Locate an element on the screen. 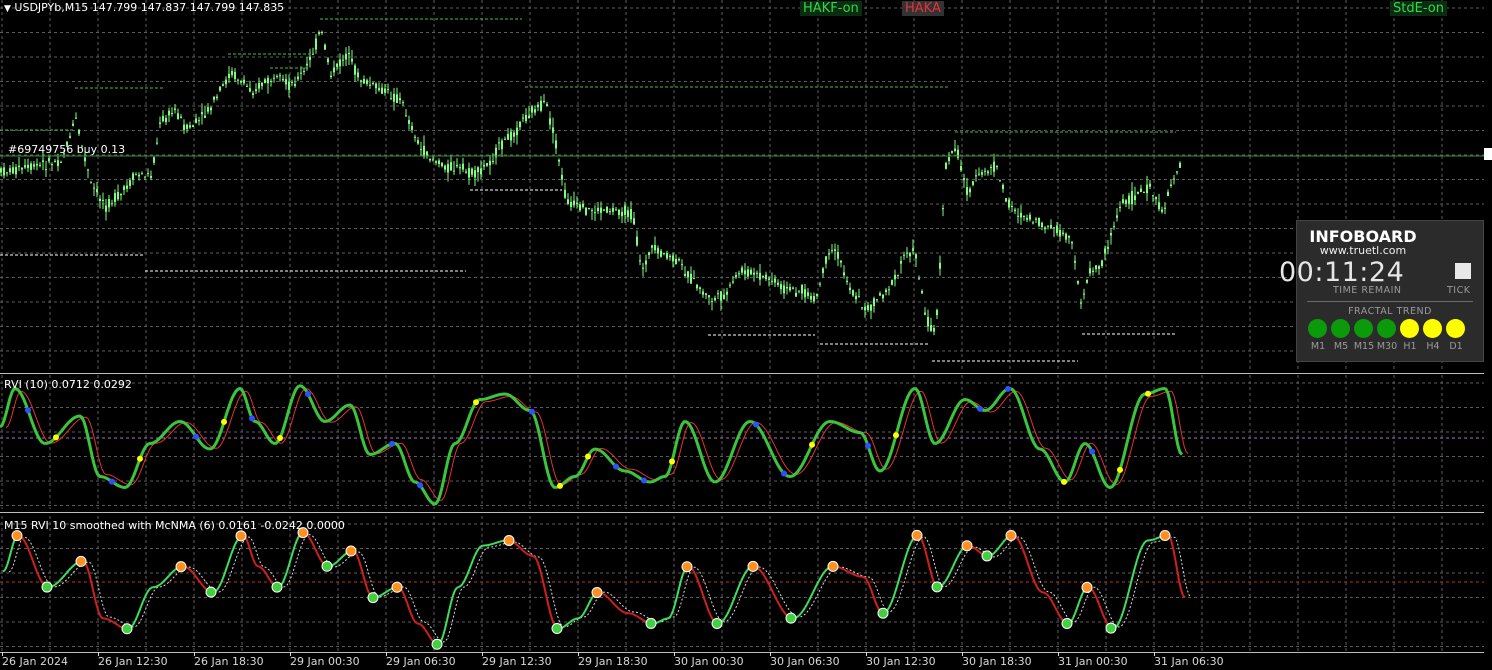  time-axis-label: 30 Jan 18:30 is located at coordinates (997, 661).